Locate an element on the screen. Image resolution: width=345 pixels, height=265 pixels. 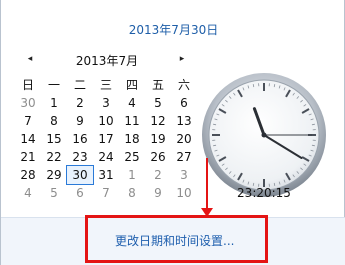
calendar-week-row: 4 5 6 7 8 9 10 is located at coordinates (106, 193).